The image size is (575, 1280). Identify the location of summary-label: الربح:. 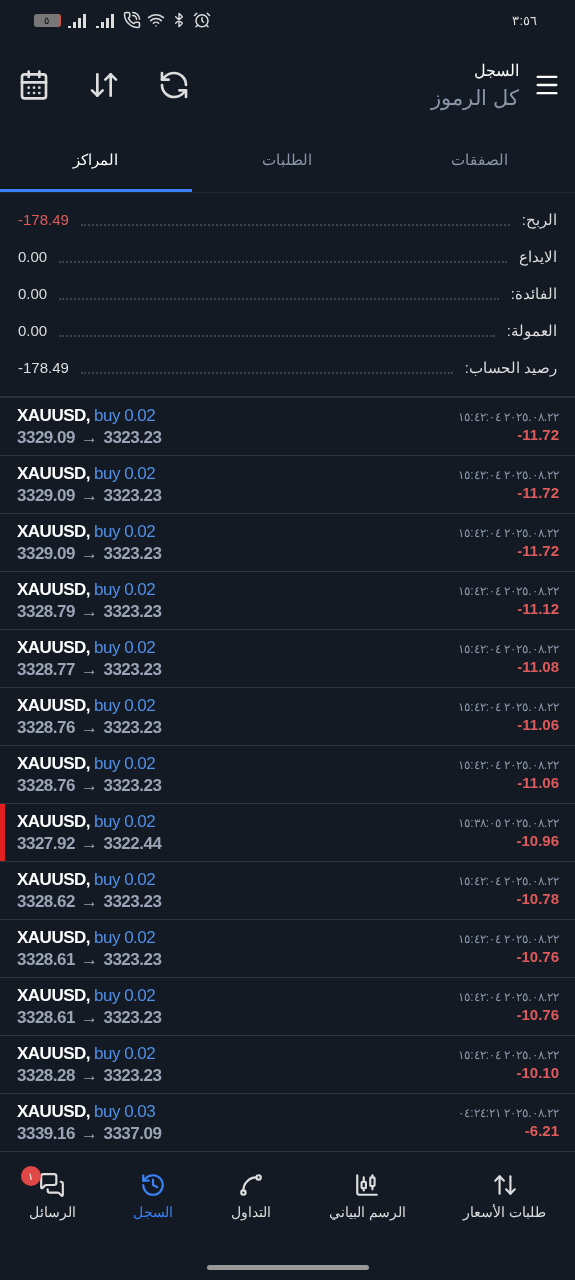
(539, 219).